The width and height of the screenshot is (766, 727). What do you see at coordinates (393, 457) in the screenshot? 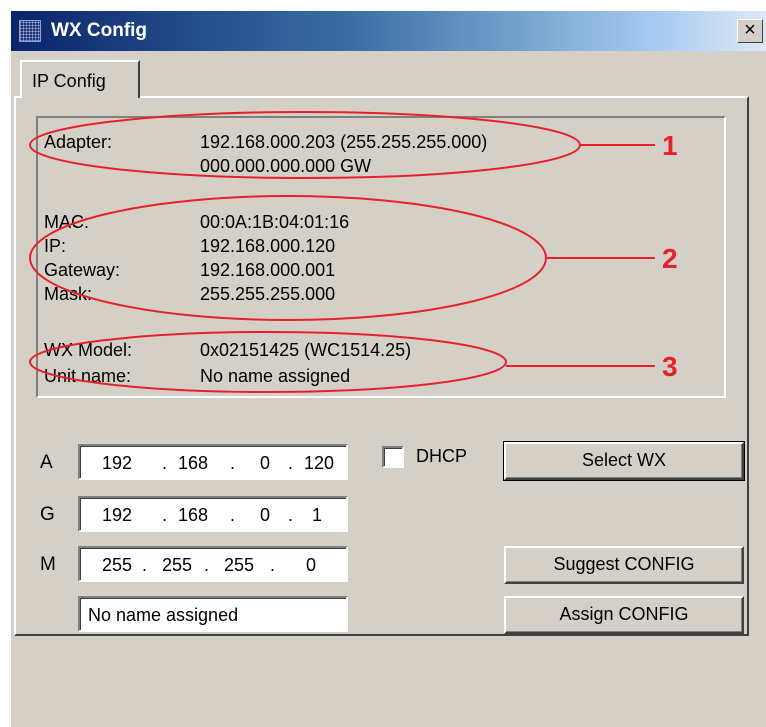
I see `dhcp-checkbox` at bounding box center [393, 457].